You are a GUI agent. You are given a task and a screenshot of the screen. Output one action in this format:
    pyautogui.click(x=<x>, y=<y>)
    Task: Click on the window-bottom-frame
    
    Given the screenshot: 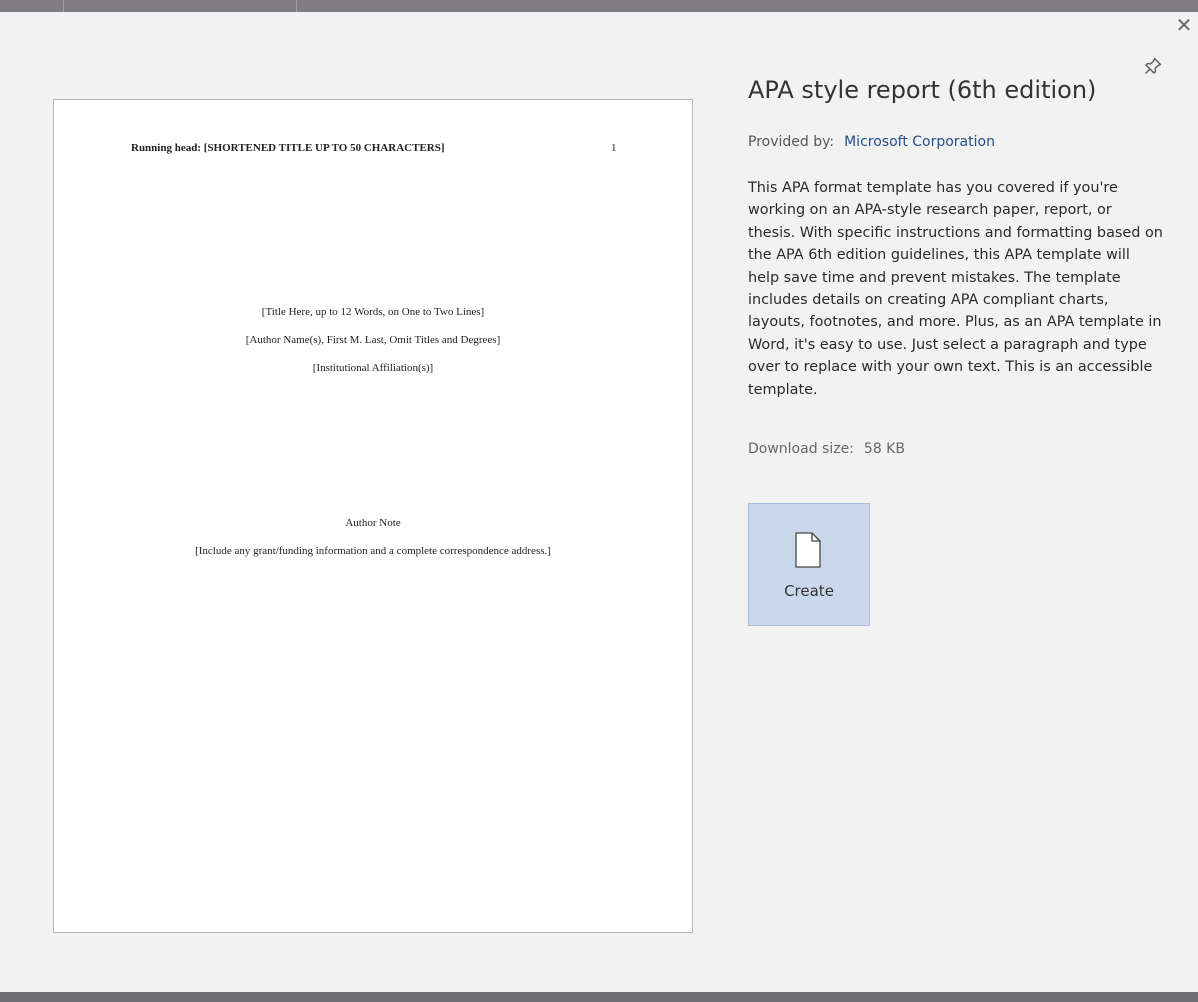 What is the action you would take?
    pyautogui.click(x=599, y=997)
    